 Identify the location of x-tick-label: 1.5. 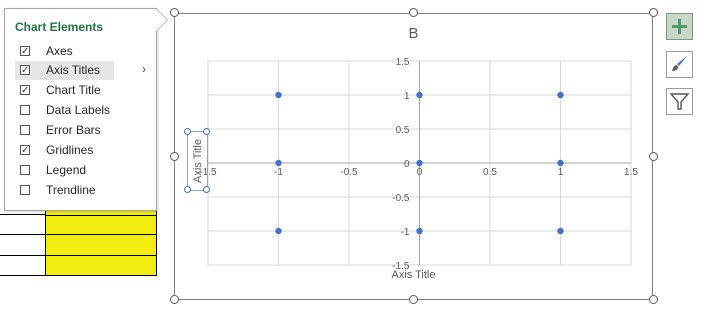
(631, 172).